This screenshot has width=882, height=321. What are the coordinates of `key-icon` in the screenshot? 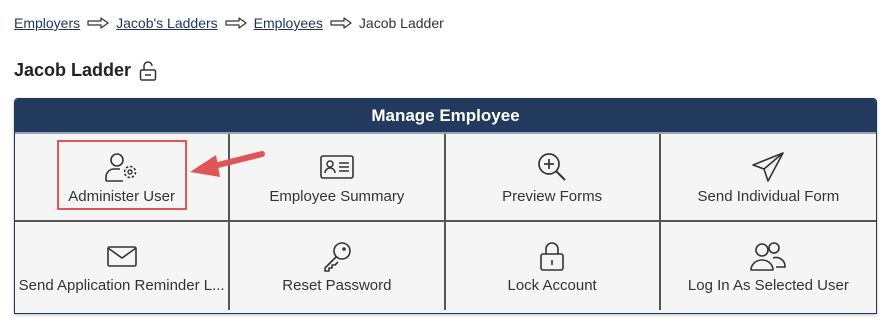 It's located at (337, 256).